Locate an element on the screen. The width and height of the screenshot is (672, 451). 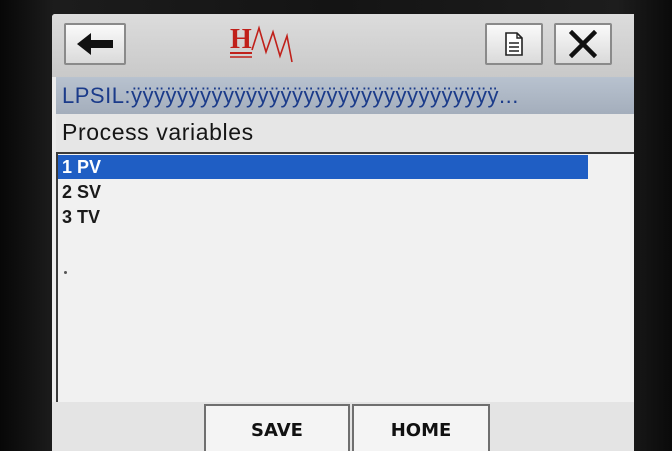
menu-item-sv: 2 SV is located at coordinates (323, 192).